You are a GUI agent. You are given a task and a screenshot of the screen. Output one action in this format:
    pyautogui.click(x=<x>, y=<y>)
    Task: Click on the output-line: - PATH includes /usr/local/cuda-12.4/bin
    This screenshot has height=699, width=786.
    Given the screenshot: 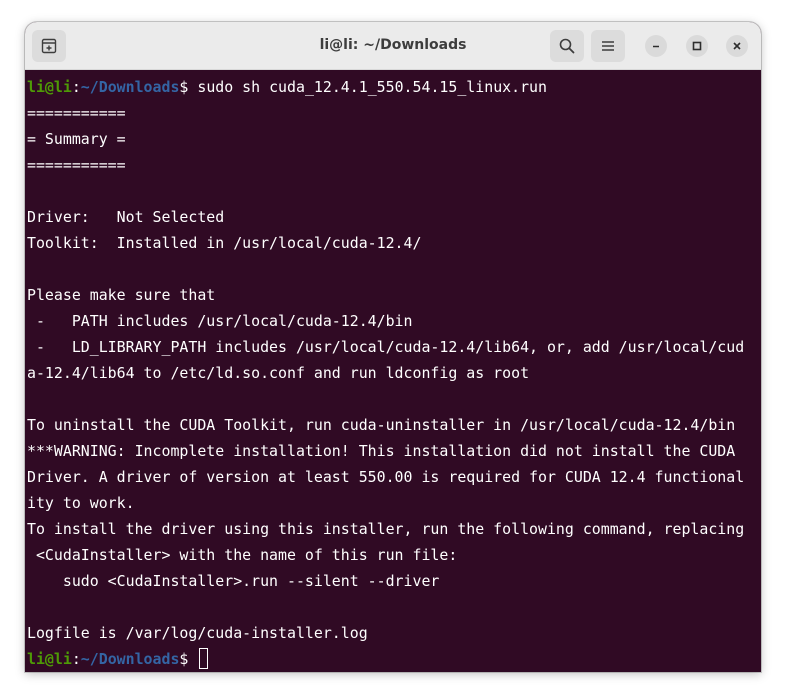 What is the action you would take?
    pyautogui.click(x=220, y=321)
    